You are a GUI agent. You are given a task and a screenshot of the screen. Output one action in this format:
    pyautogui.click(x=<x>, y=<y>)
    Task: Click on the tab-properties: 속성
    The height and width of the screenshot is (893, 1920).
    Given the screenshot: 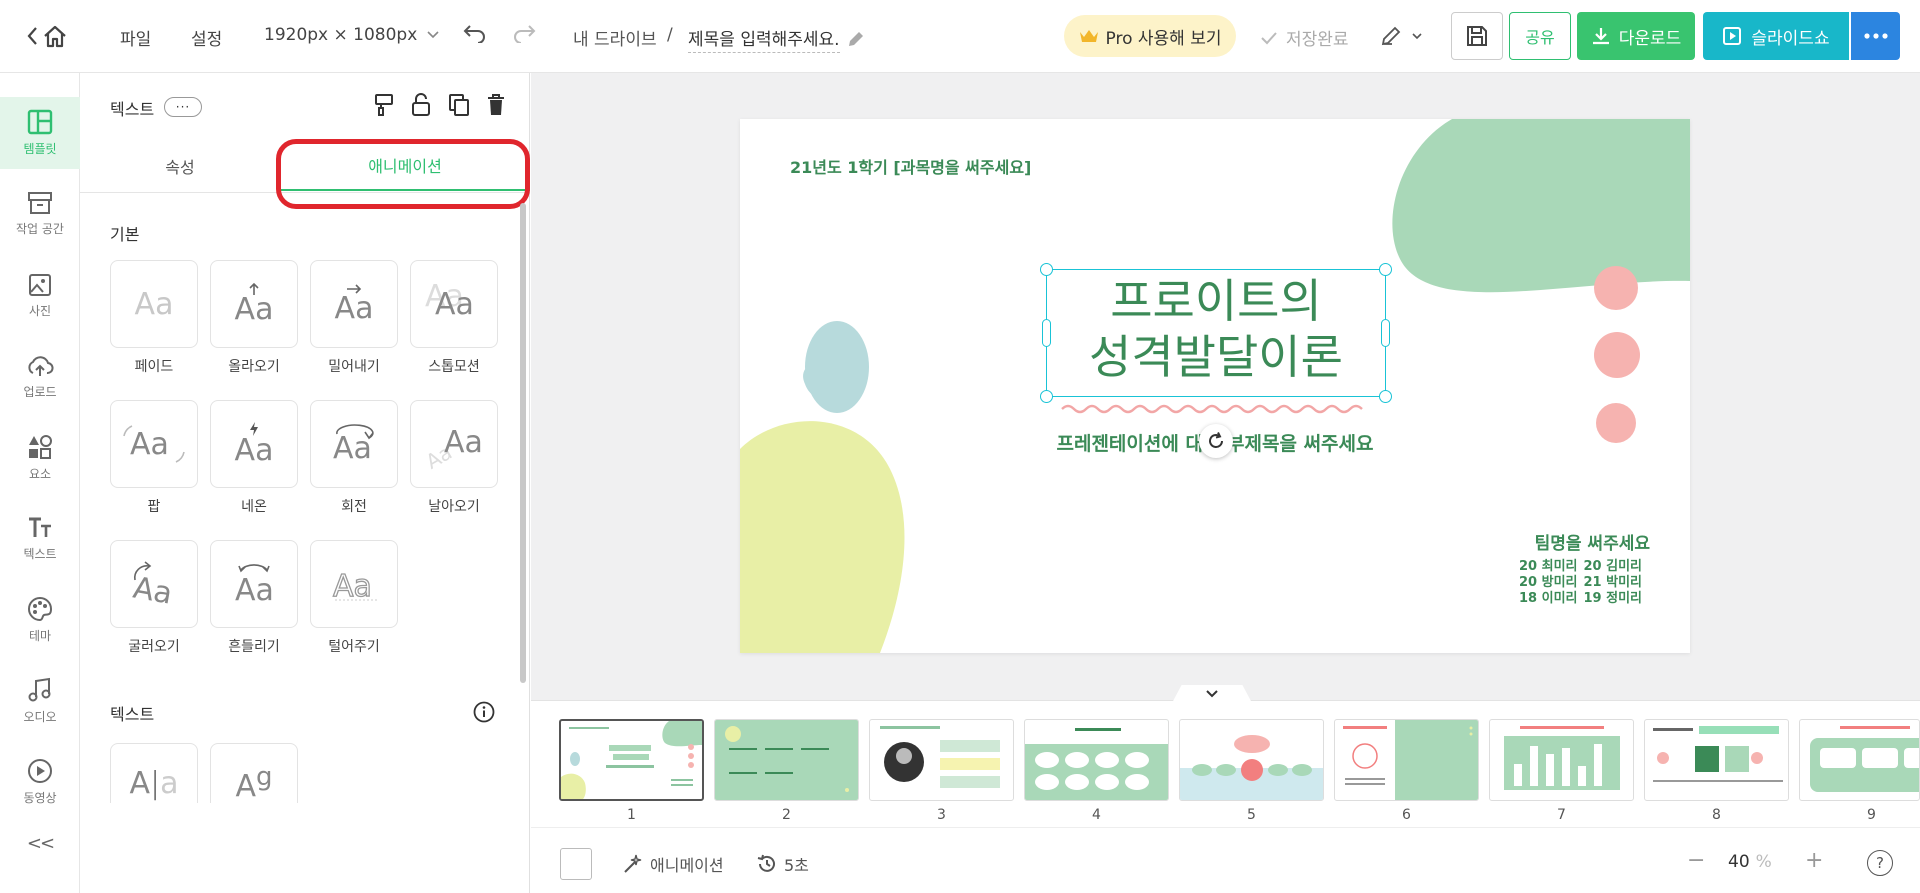 What is the action you would take?
    pyautogui.click(x=180, y=166)
    